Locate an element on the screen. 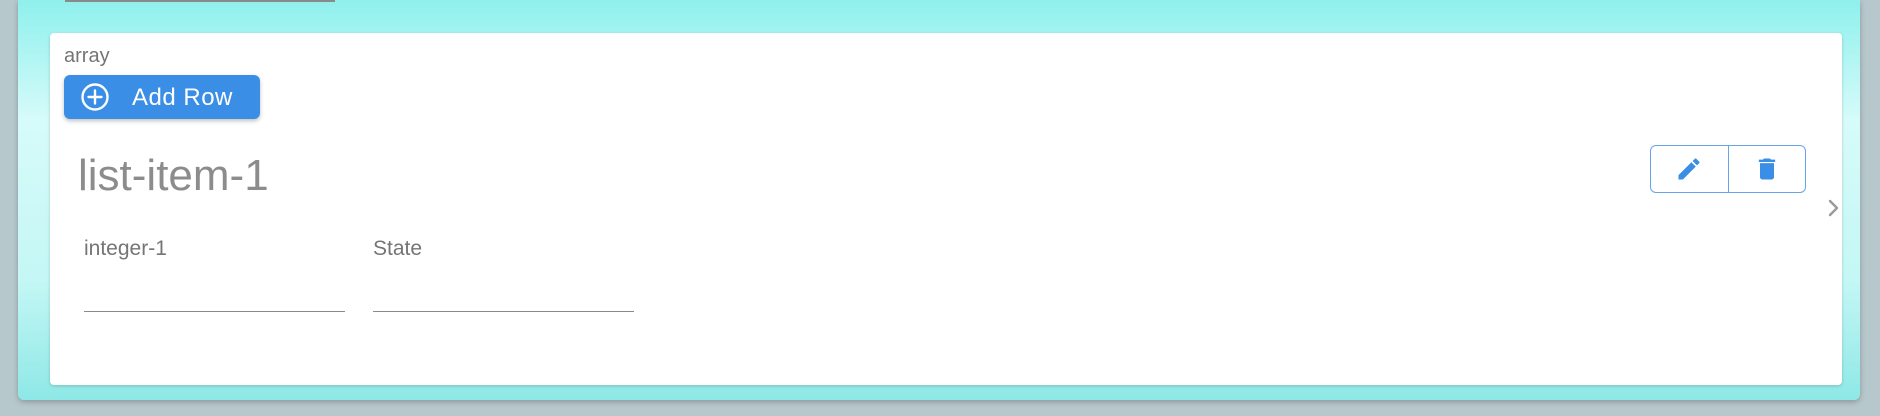  state-label: State is located at coordinates (398, 248).